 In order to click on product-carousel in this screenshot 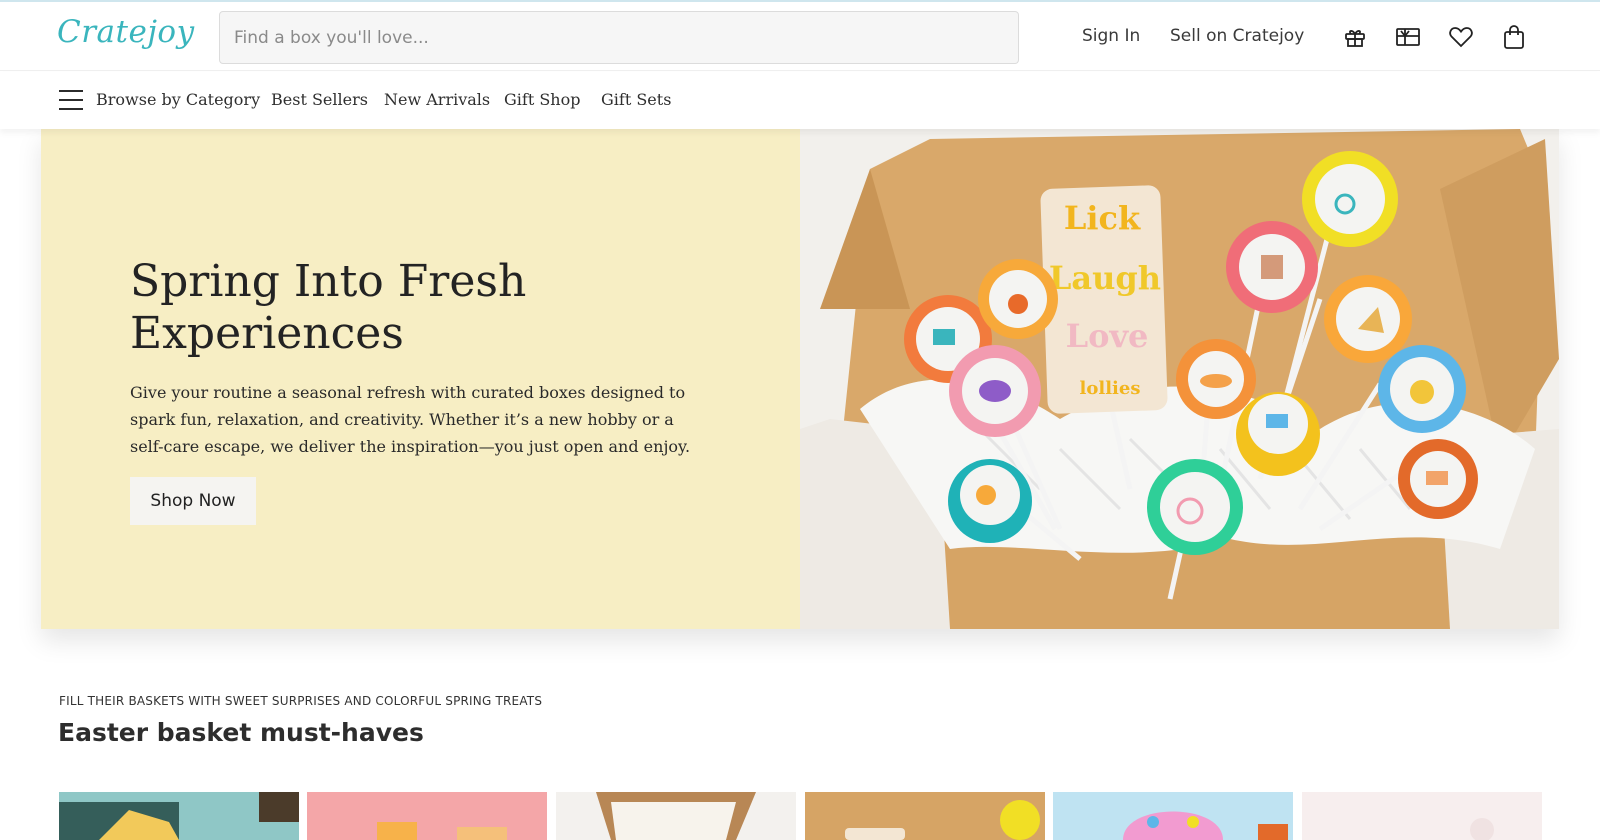, I will do `click(801, 816)`.